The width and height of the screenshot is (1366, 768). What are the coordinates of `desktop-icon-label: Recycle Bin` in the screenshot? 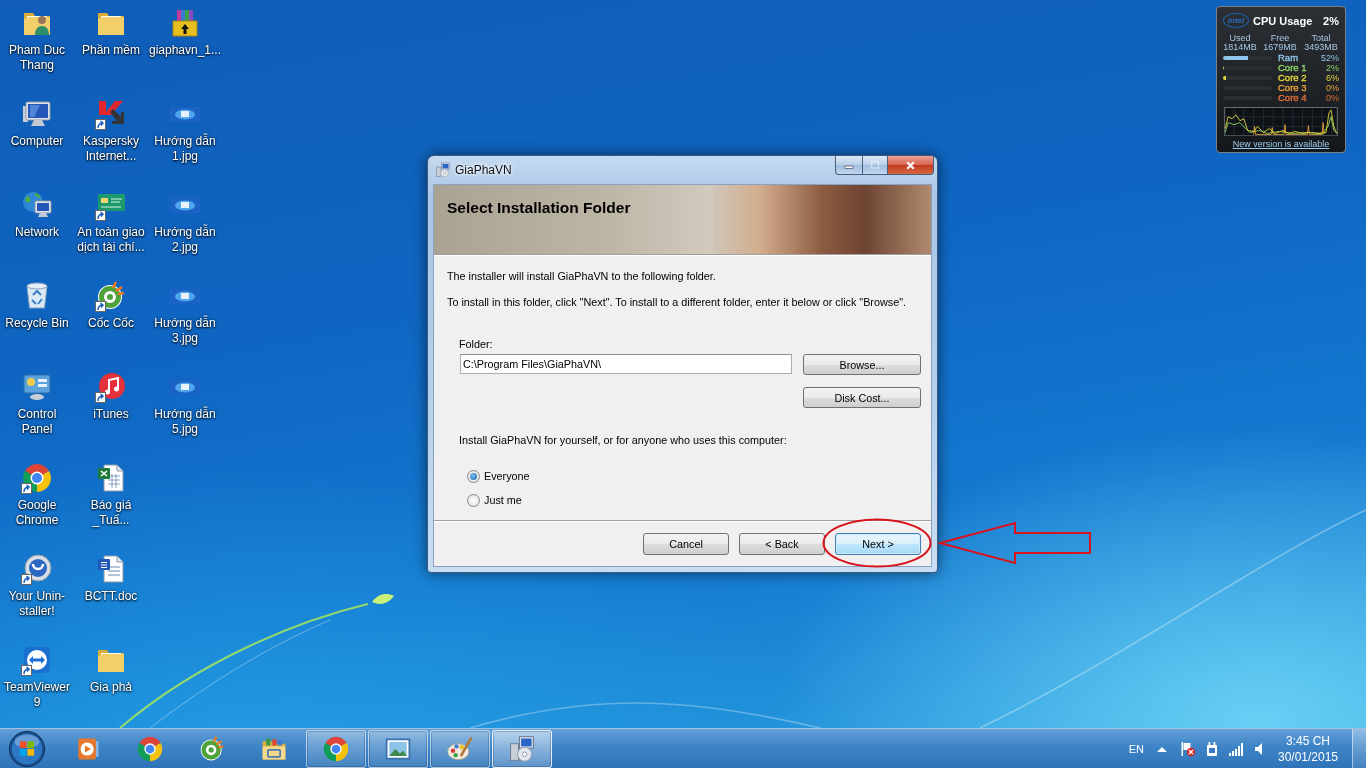 It's located at (37, 323).